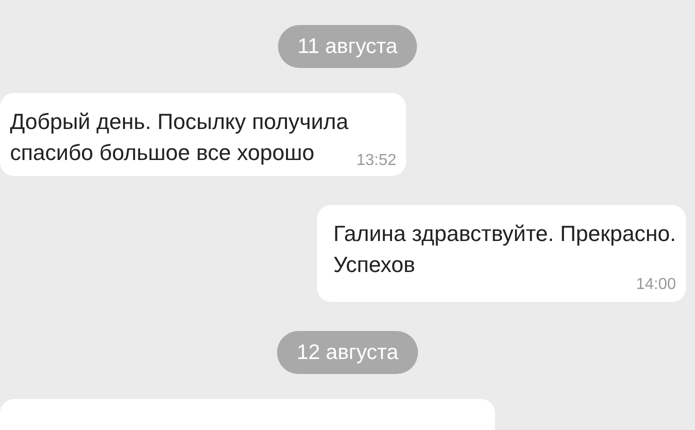 Image resolution: width=695 pixels, height=430 pixels. I want to click on message-time: 13:52, so click(376, 161).